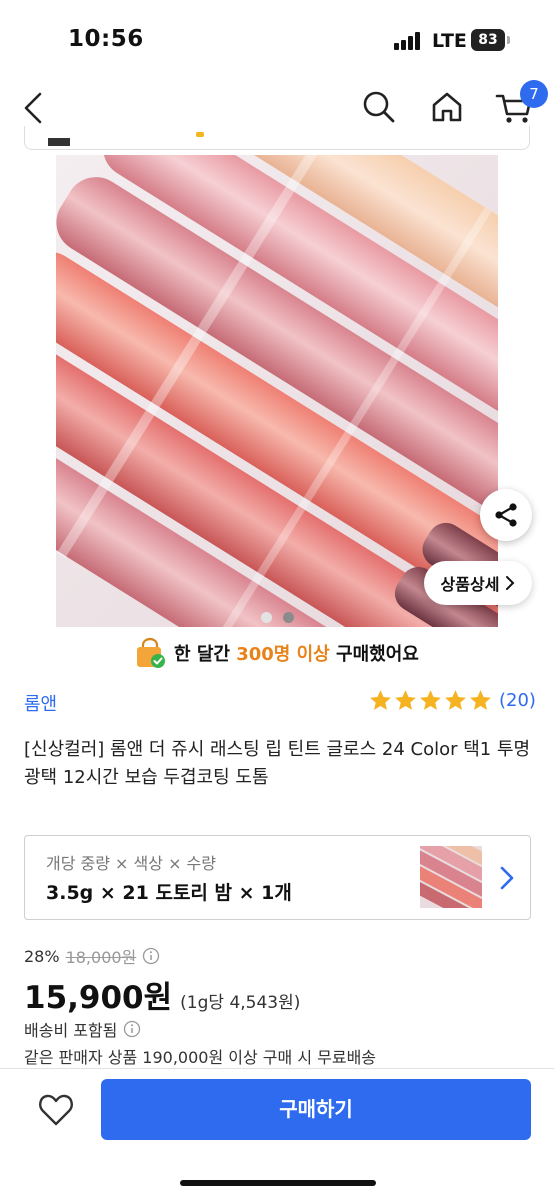 The height and width of the screenshot is (1200, 554). I want to click on back-icon, so click(34, 108).